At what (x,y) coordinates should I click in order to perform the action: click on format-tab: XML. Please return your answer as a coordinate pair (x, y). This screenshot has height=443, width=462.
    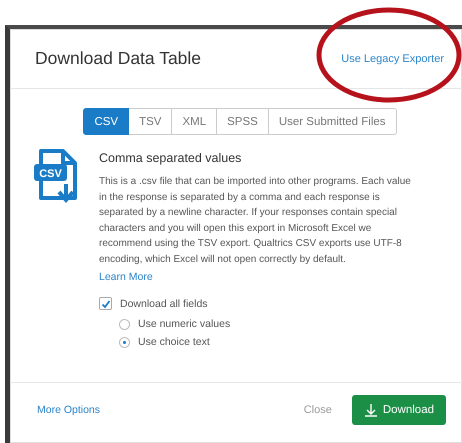
    Looking at the image, I should click on (195, 121).